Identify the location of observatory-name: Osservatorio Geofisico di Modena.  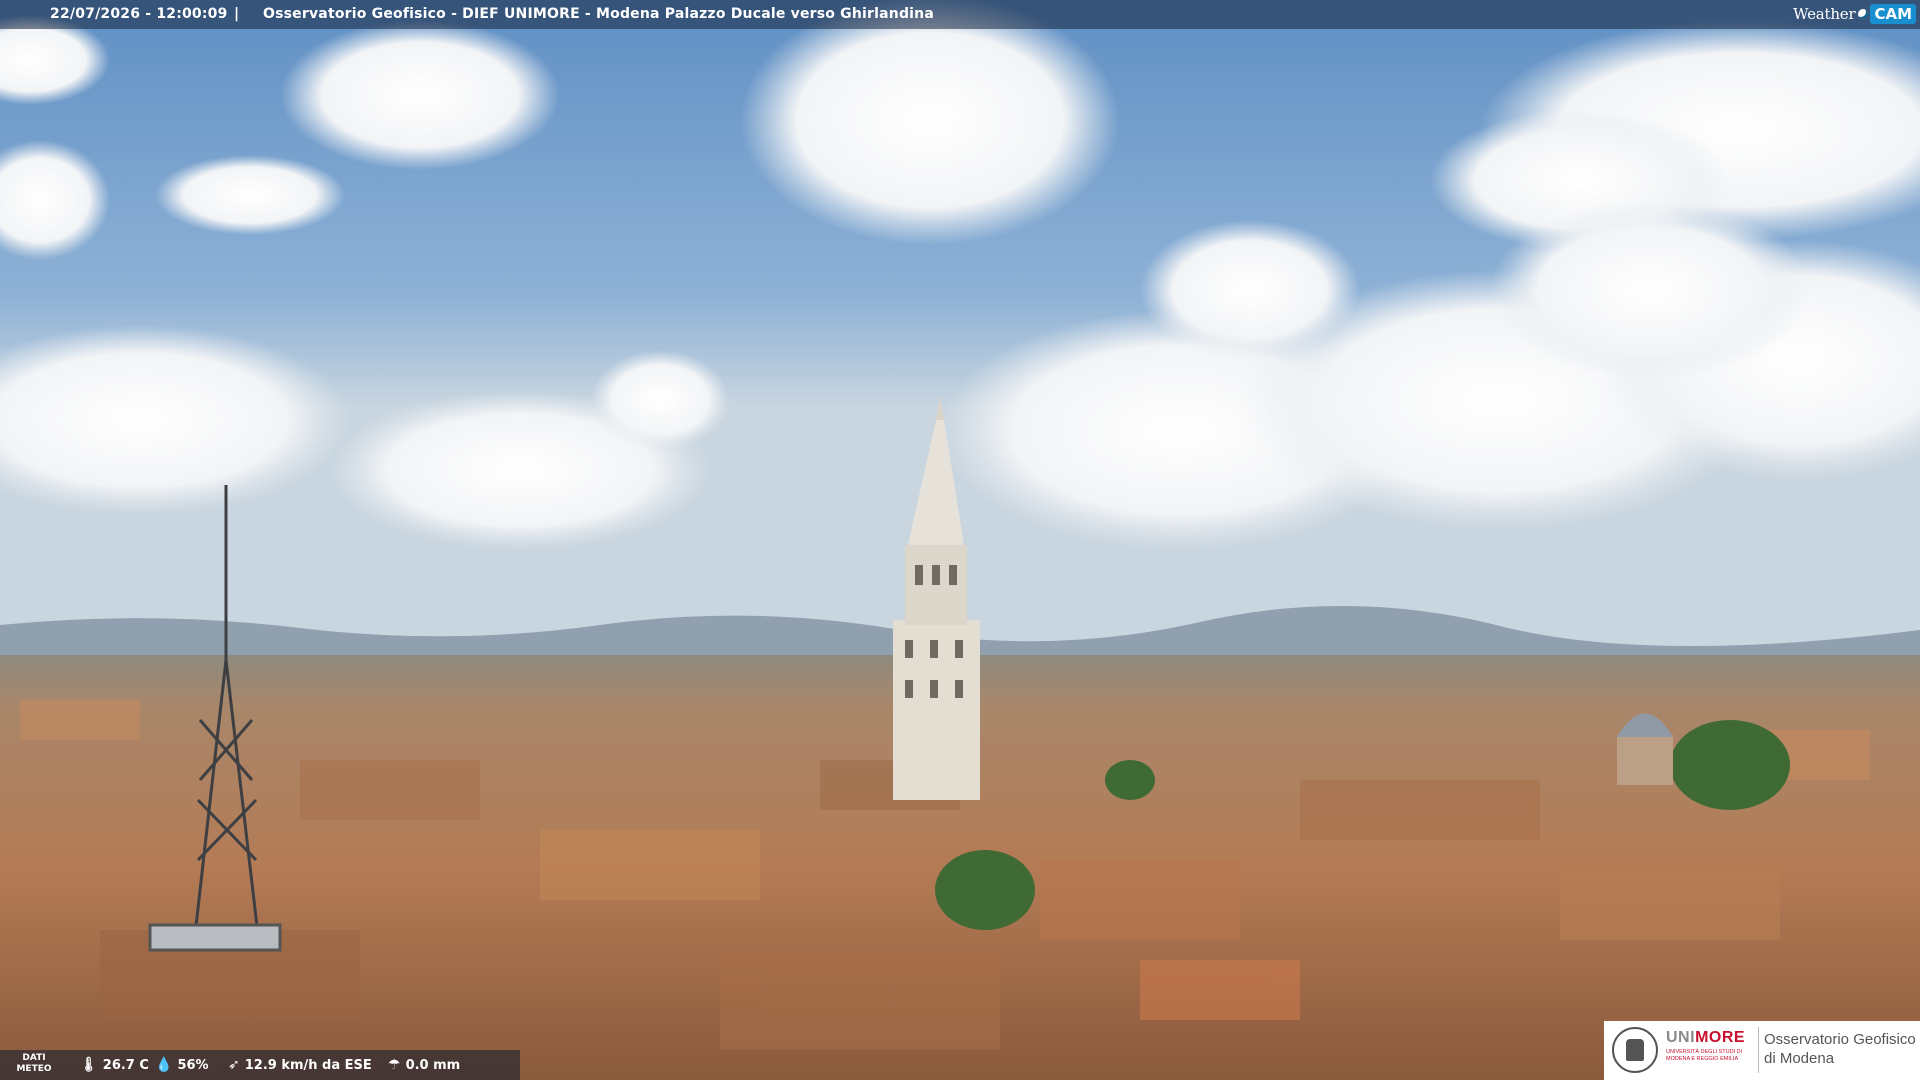
(1840, 1049).